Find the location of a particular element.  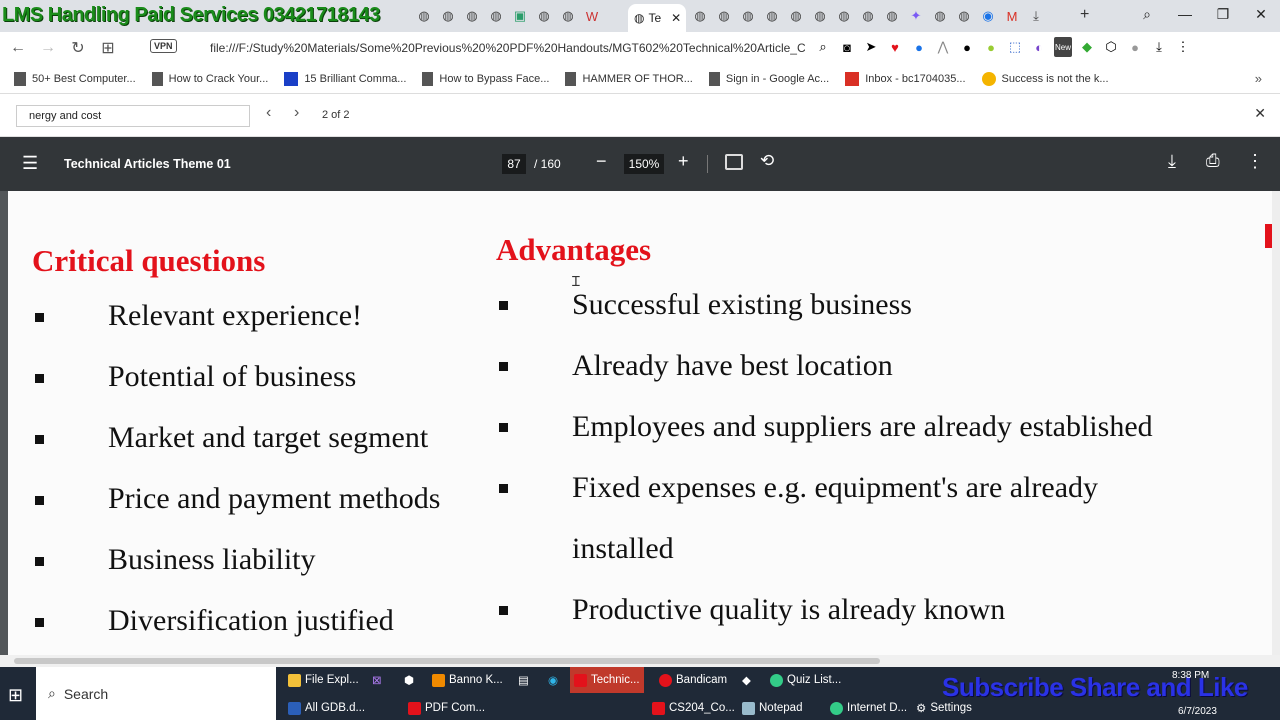

find-previous-icon: ‹ is located at coordinates (268, 113).